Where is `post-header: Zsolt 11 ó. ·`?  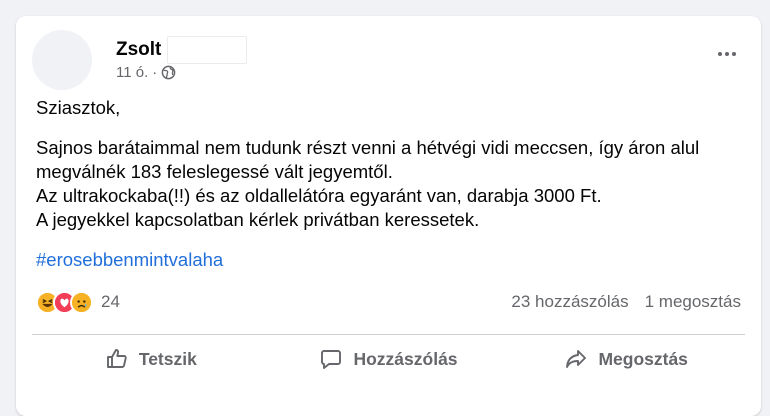 post-header: Zsolt 11 ó. · is located at coordinates (388, 59).